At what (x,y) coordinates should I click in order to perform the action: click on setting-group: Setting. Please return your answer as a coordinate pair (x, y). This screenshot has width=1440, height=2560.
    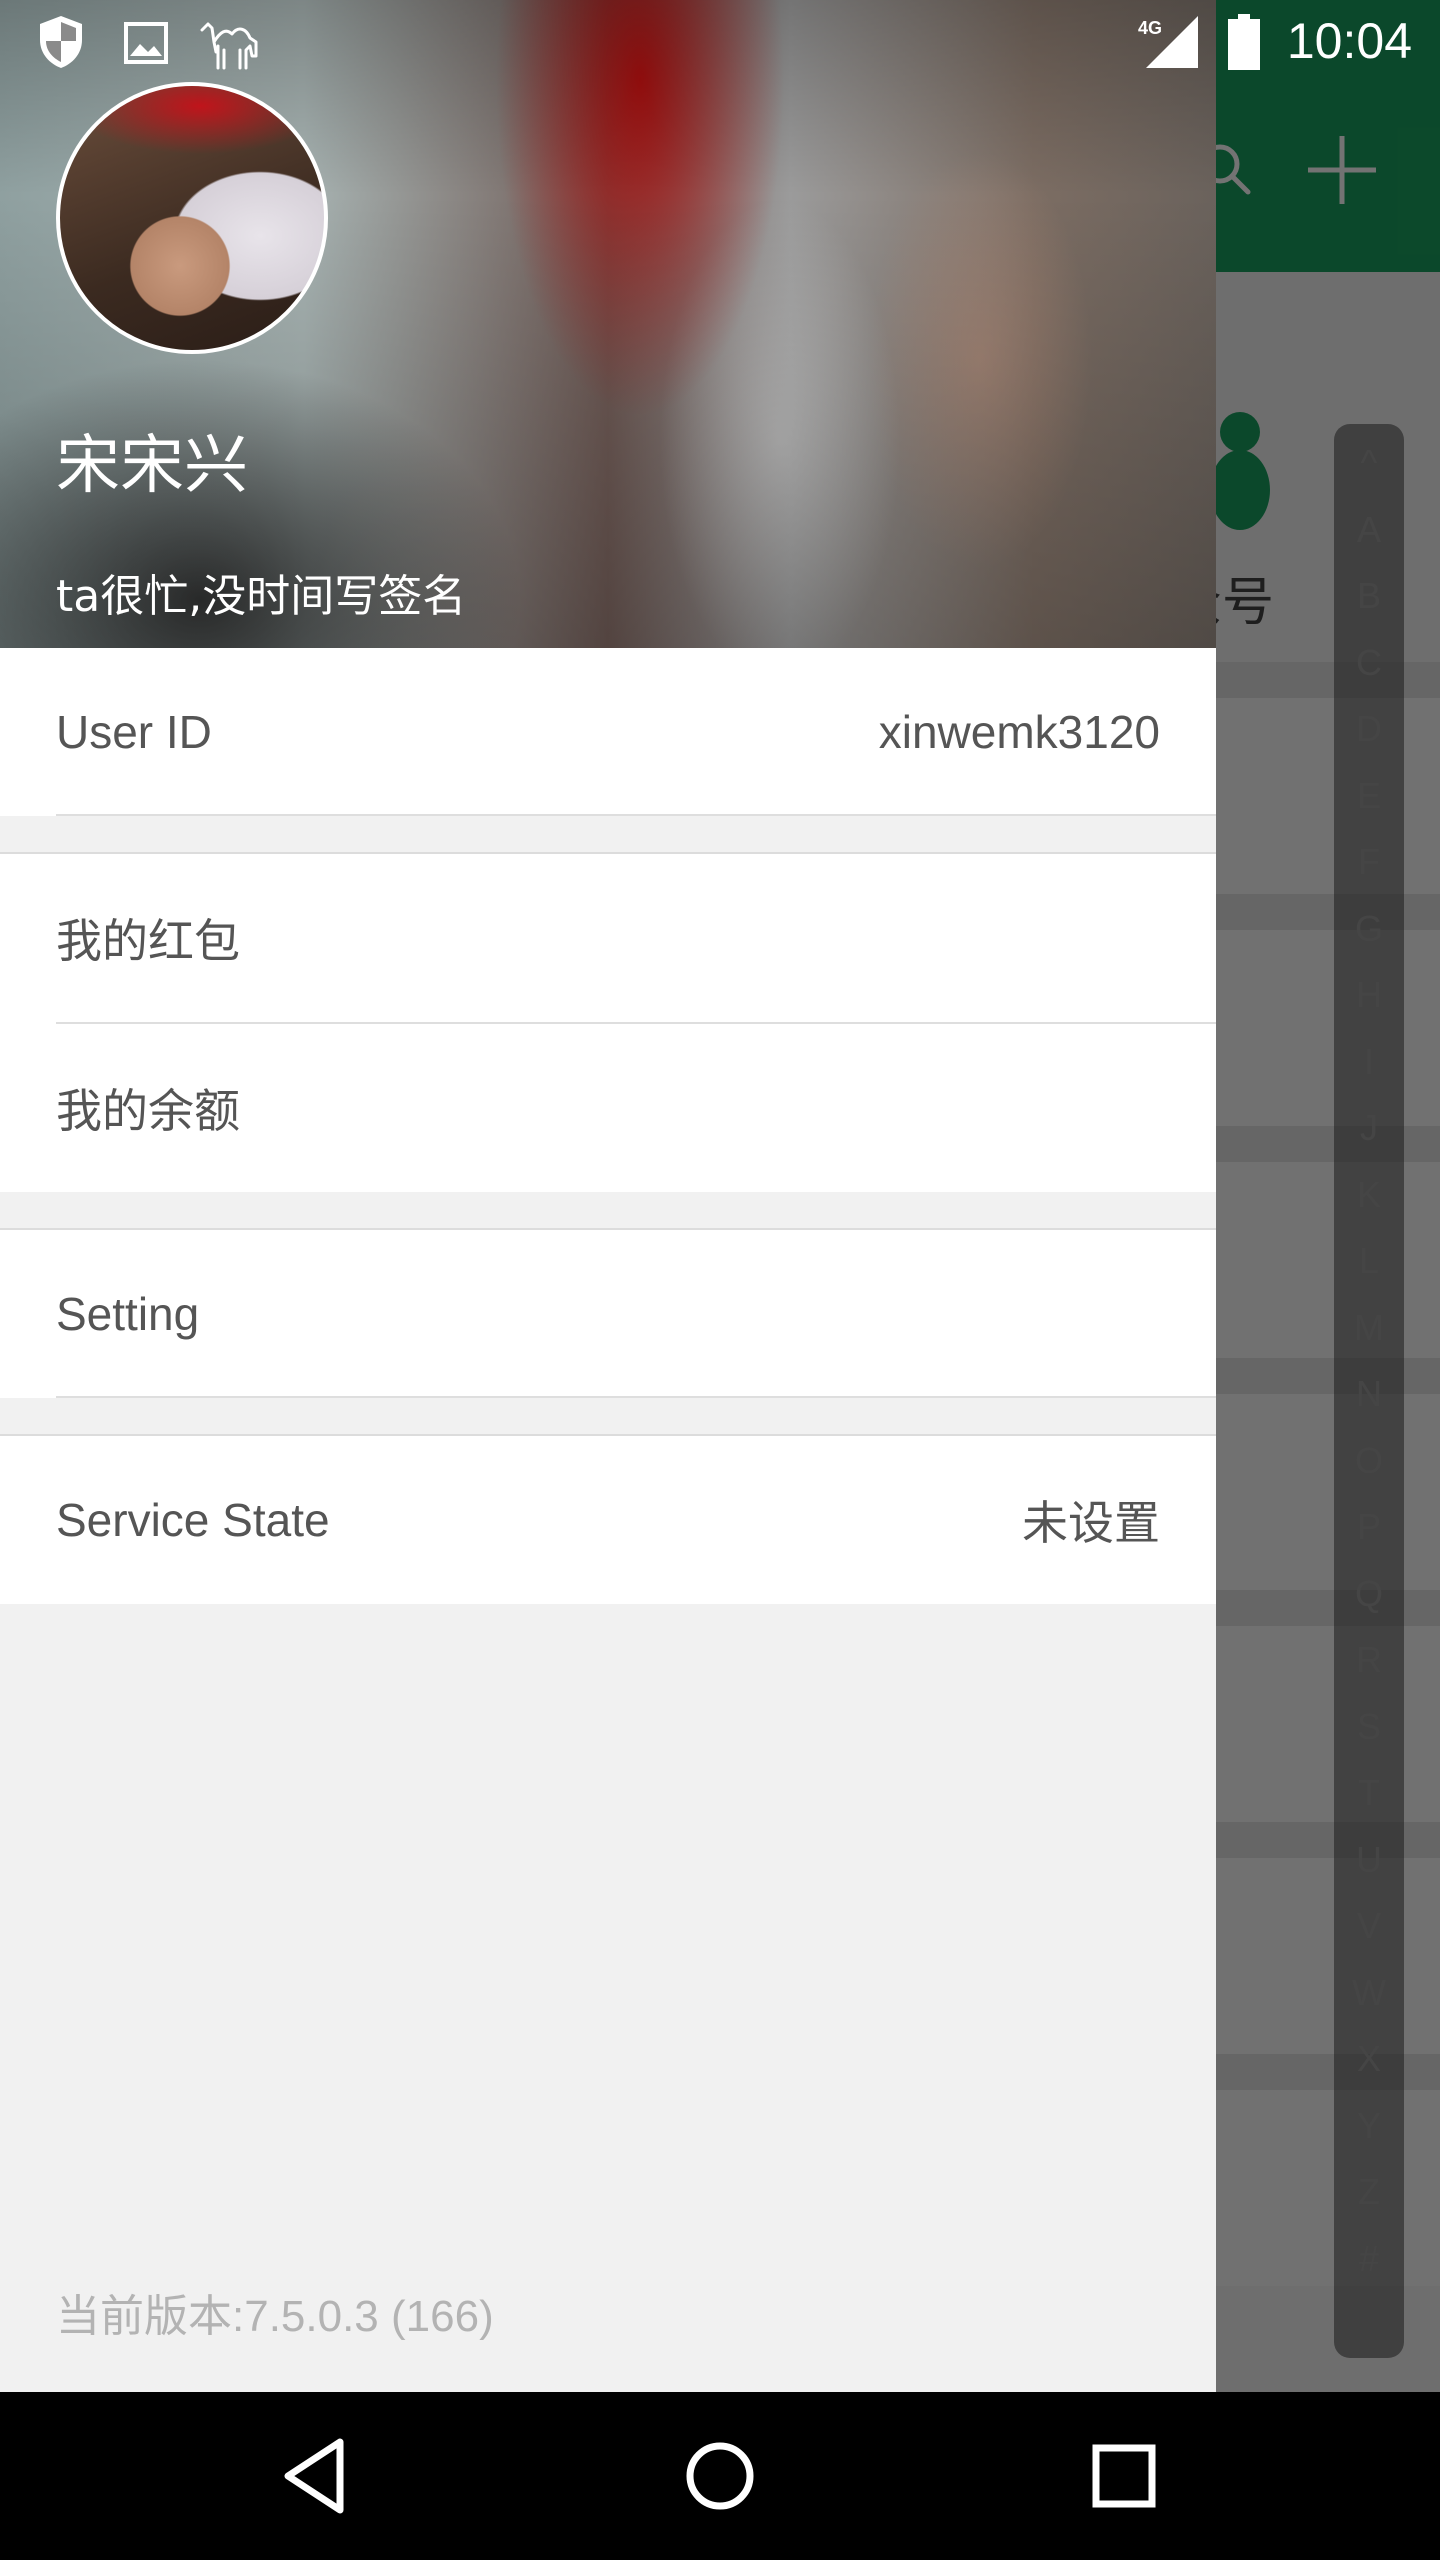
    Looking at the image, I should click on (608, 1314).